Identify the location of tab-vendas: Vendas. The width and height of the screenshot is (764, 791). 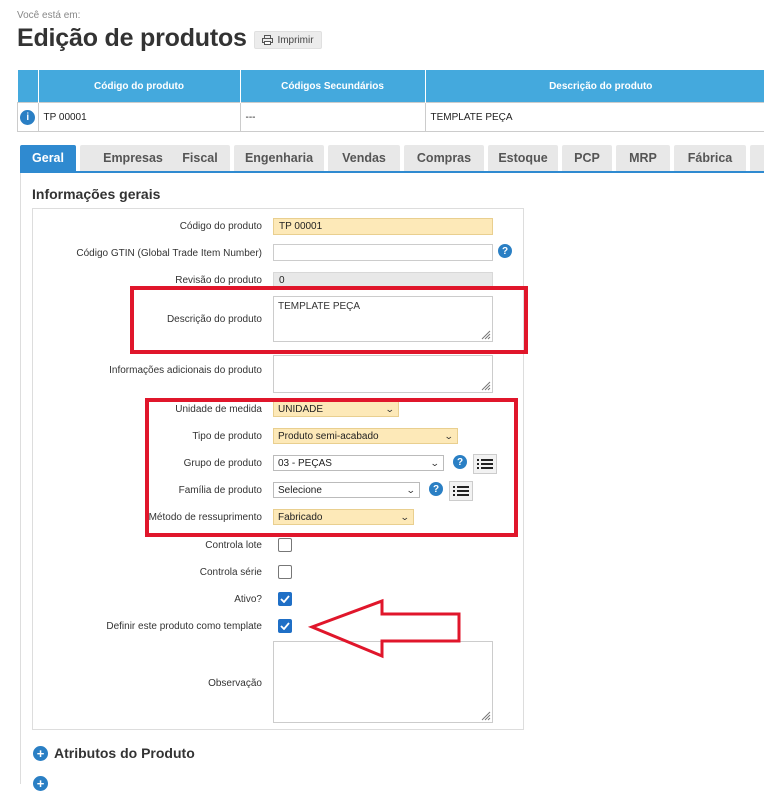
(364, 158).